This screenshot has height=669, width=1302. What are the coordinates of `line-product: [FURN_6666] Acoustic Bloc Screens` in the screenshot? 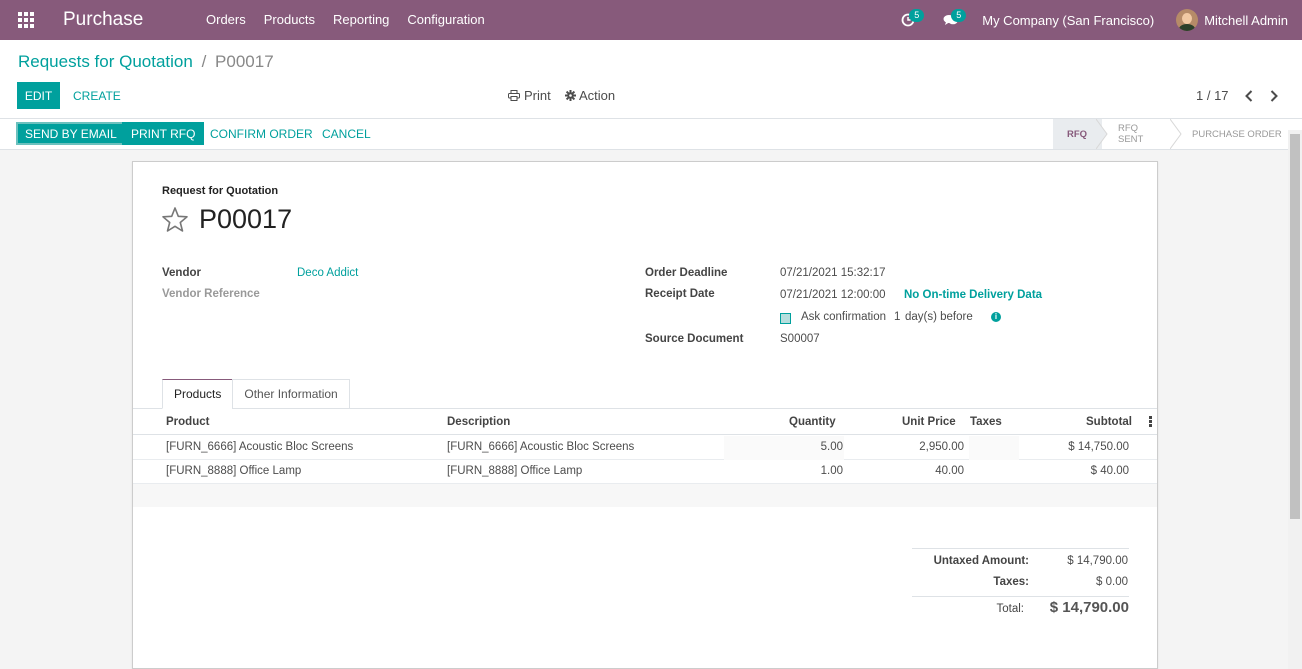 It's located at (260, 447).